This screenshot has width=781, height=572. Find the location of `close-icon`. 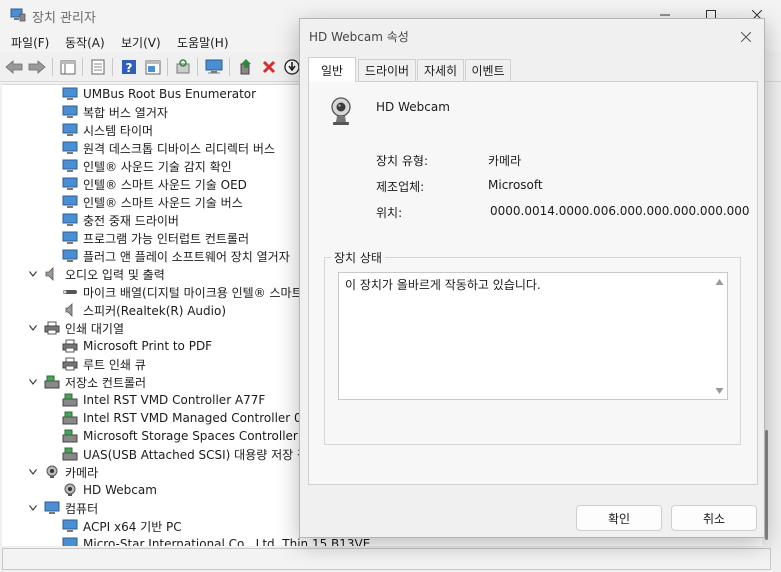

close-icon is located at coordinates (746, 37).